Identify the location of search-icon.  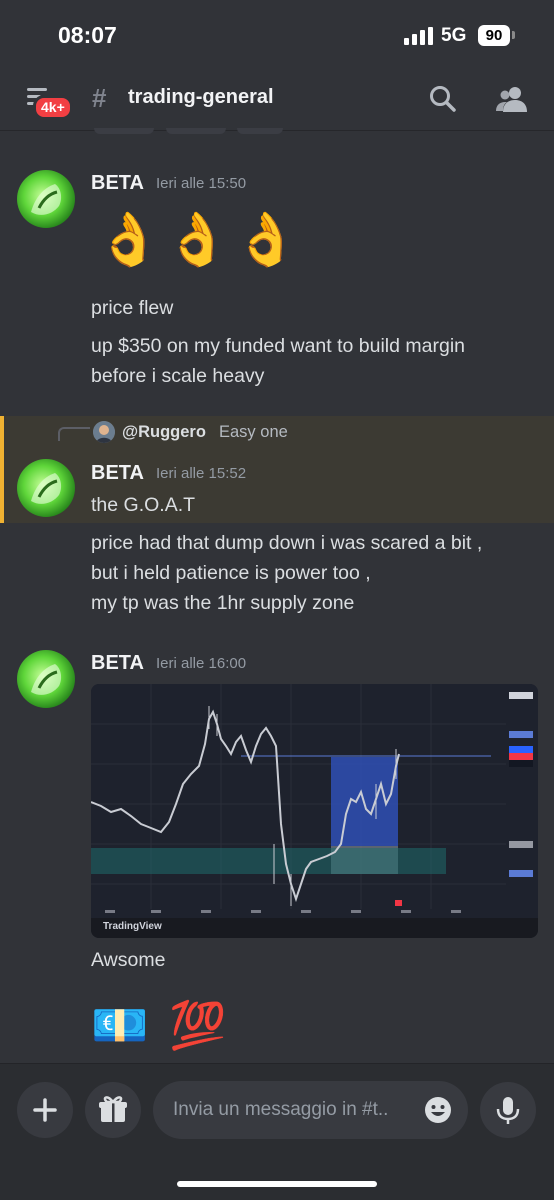
(443, 99).